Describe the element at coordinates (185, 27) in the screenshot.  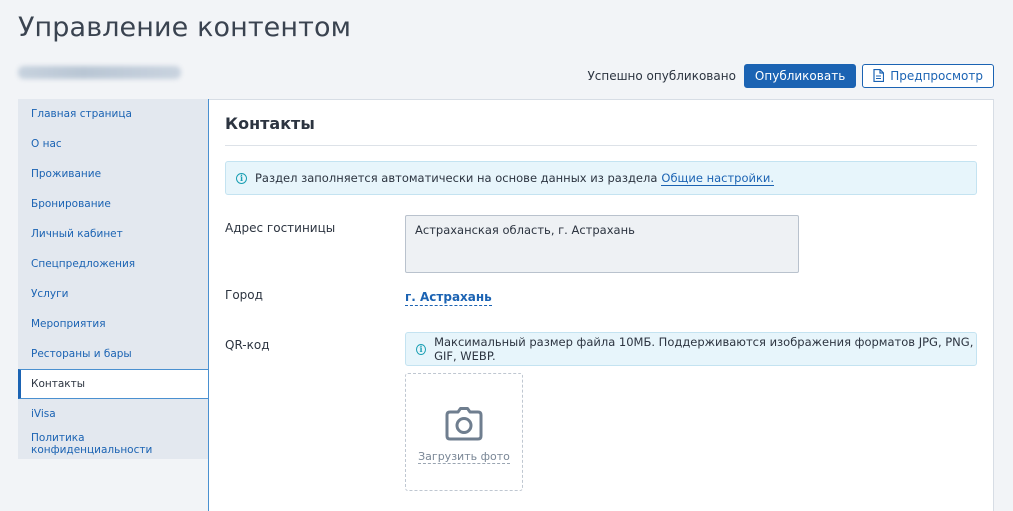
I see `page-title: Управление контентом` at that location.